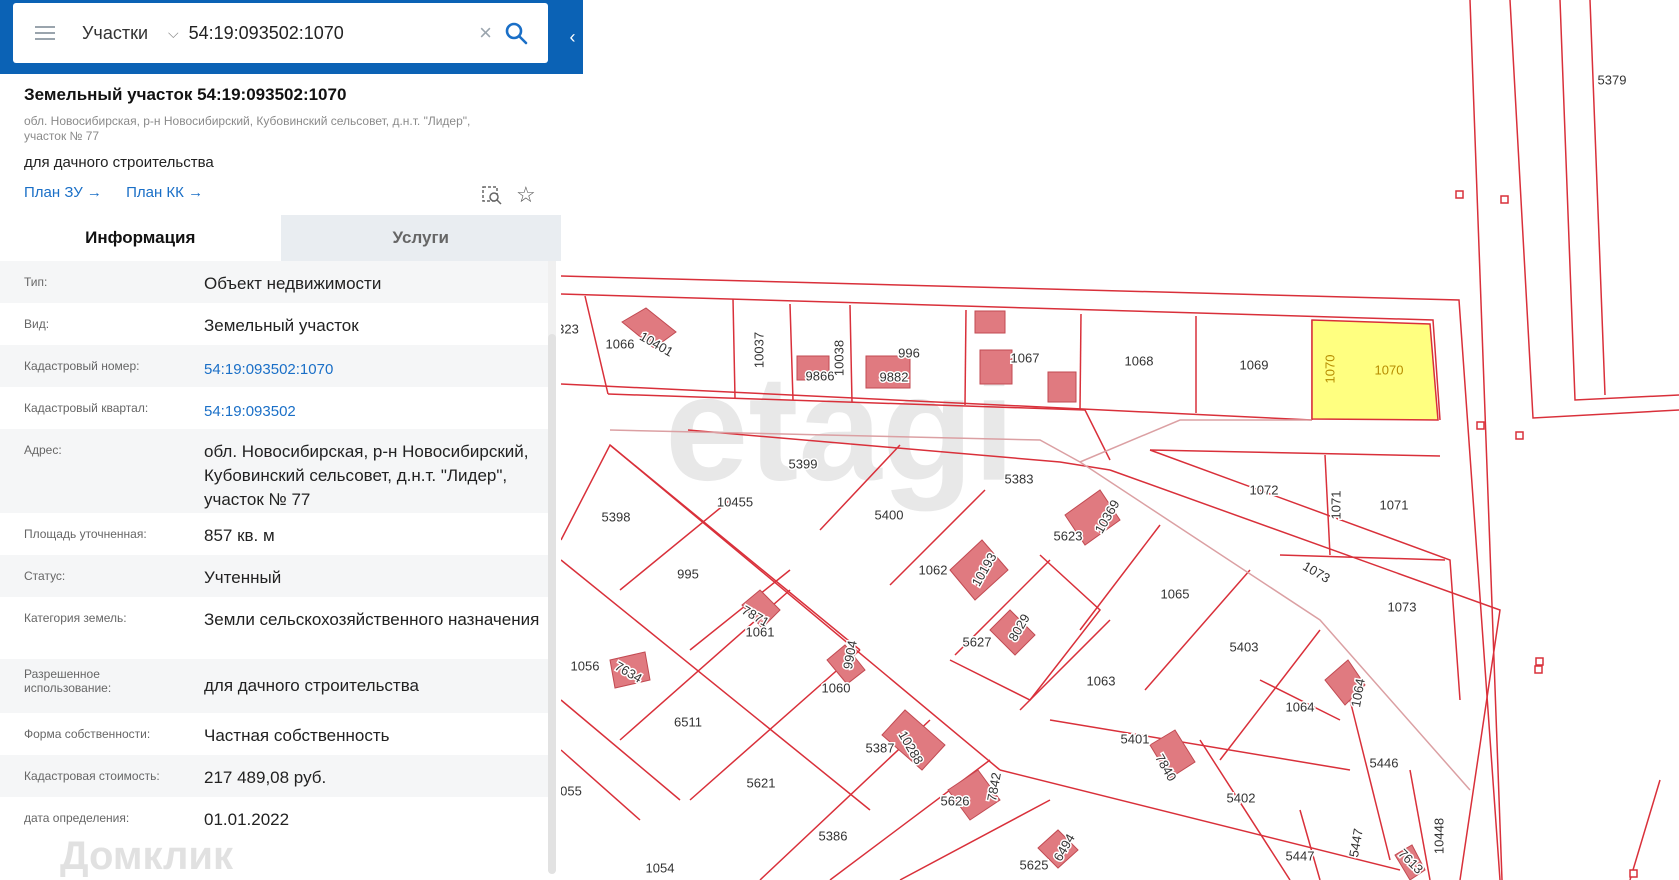 This screenshot has height=880, width=1679. Describe the element at coordinates (616, 516) in the screenshot. I see `parcel-label: 5398` at that location.